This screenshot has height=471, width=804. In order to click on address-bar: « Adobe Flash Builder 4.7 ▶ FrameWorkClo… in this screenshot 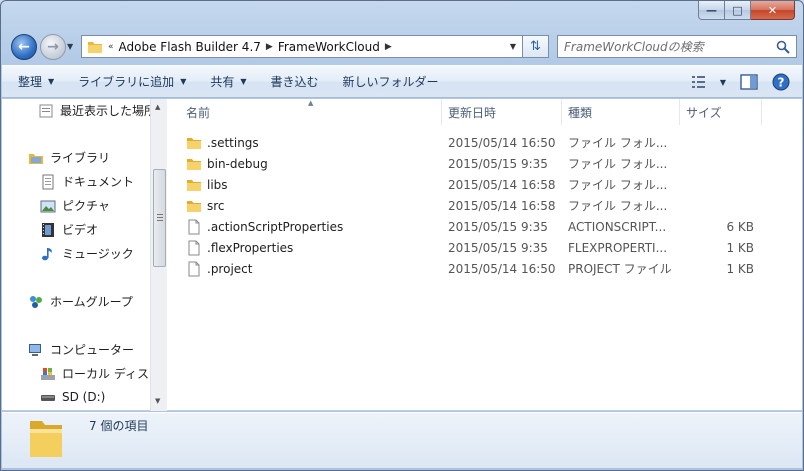, I will do `click(302, 46)`.